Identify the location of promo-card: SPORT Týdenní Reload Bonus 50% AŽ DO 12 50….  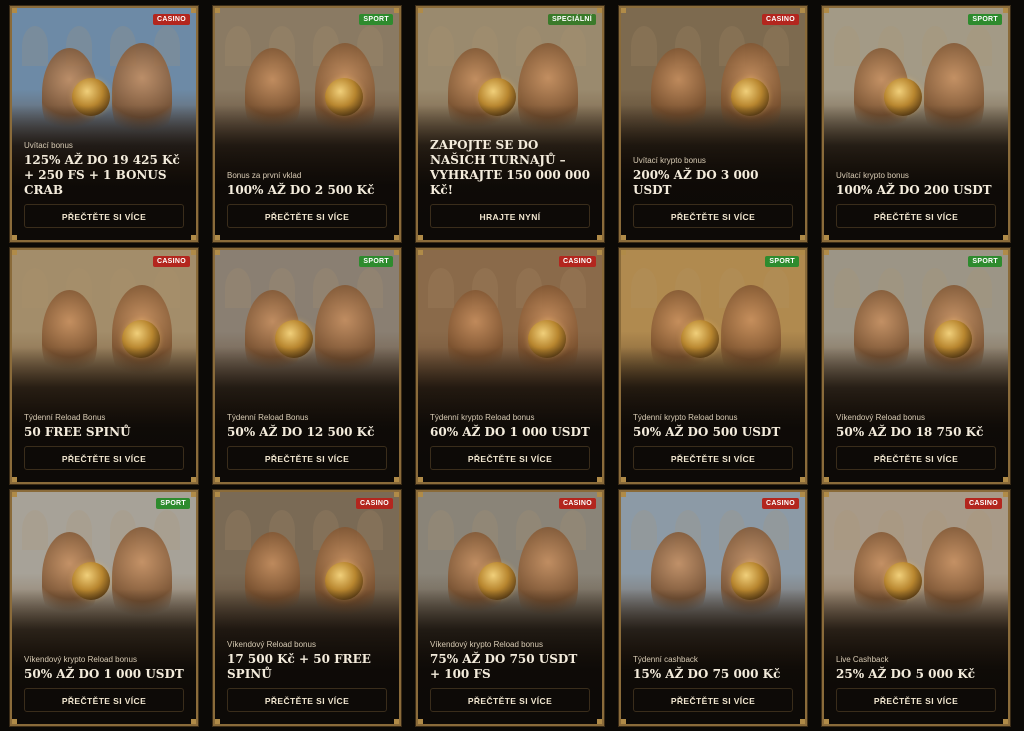
(307, 366).